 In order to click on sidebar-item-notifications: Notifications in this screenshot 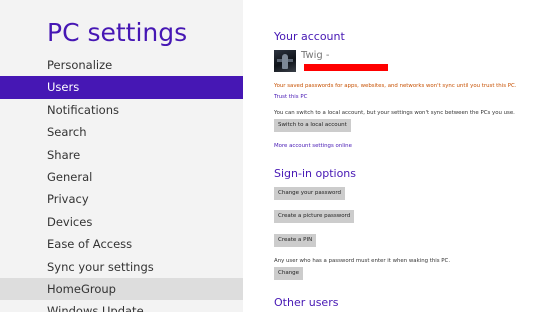, I will do `click(121, 110)`.